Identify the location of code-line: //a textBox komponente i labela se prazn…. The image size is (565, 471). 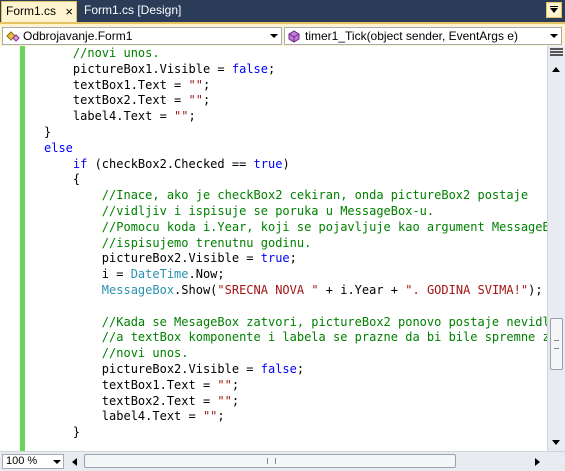
(295, 338).